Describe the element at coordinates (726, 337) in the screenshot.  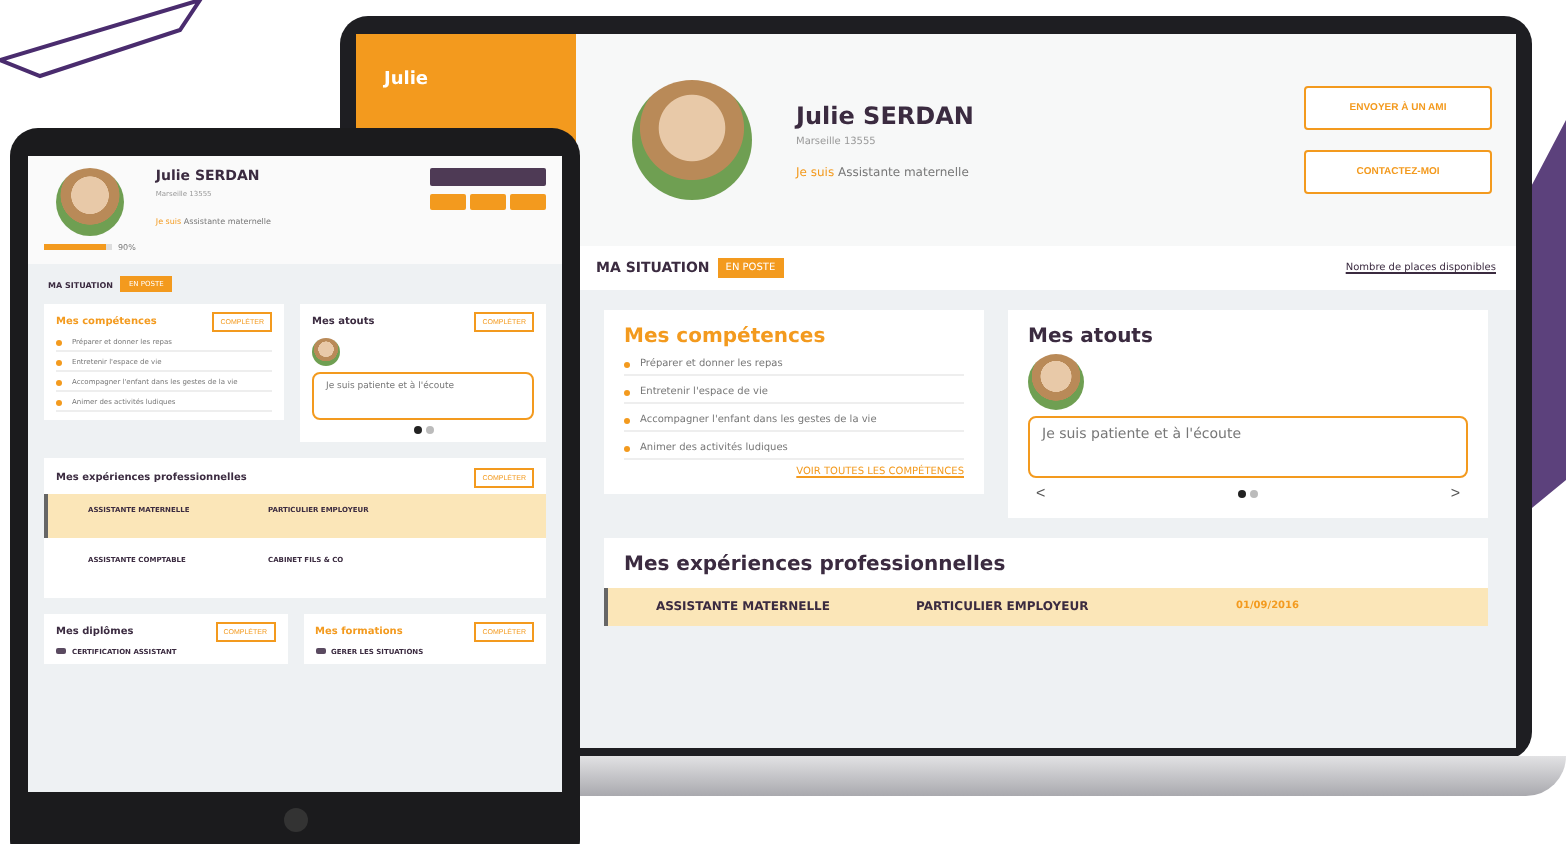
I see `skills-title: Mes compétences` at that location.